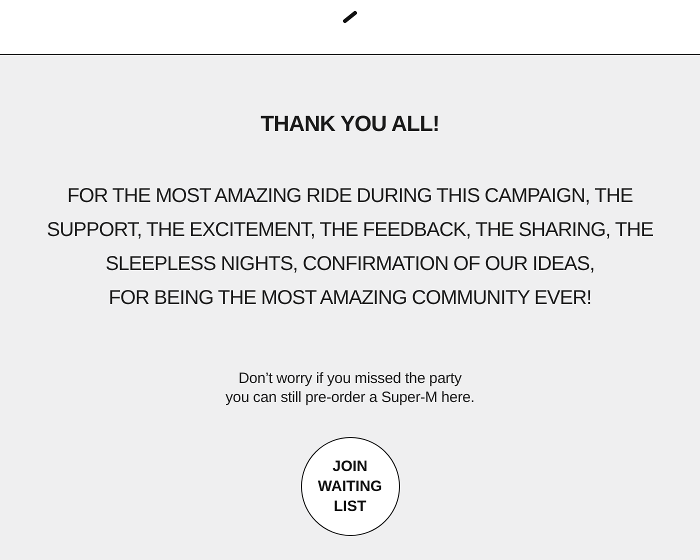  Describe the element at coordinates (350, 124) in the screenshot. I see `heading: THANK YOU ALL!` at that location.